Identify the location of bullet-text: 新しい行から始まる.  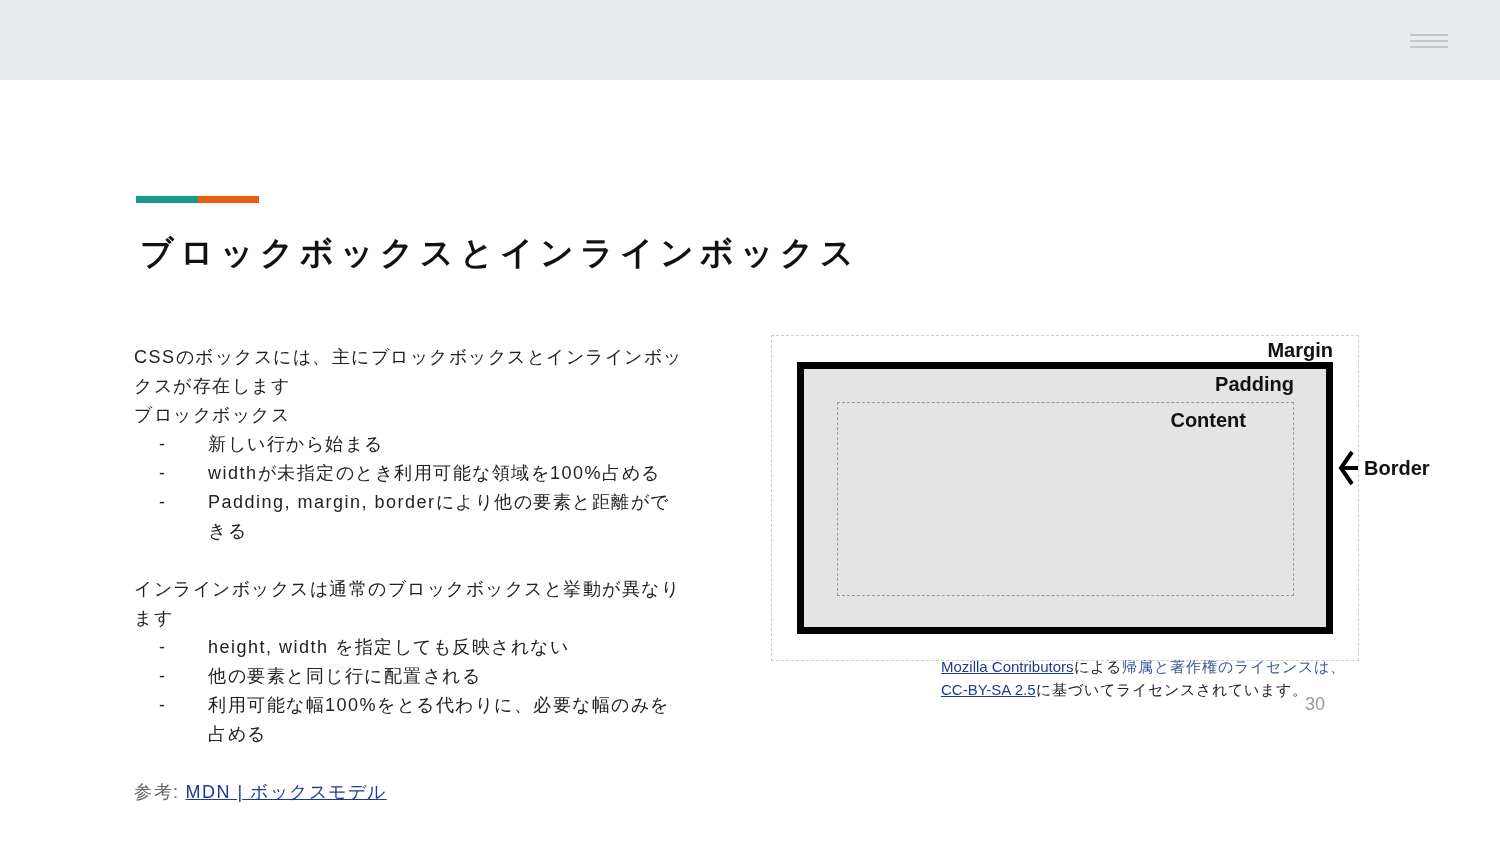
(296, 444).